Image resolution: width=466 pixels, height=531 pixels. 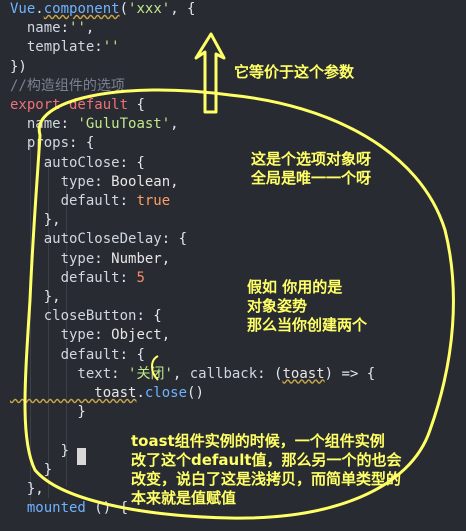 What do you see at coordinates (210, 73) in the screenshot?
I see `up-arrow-icon` at bounding box center [210, 73].